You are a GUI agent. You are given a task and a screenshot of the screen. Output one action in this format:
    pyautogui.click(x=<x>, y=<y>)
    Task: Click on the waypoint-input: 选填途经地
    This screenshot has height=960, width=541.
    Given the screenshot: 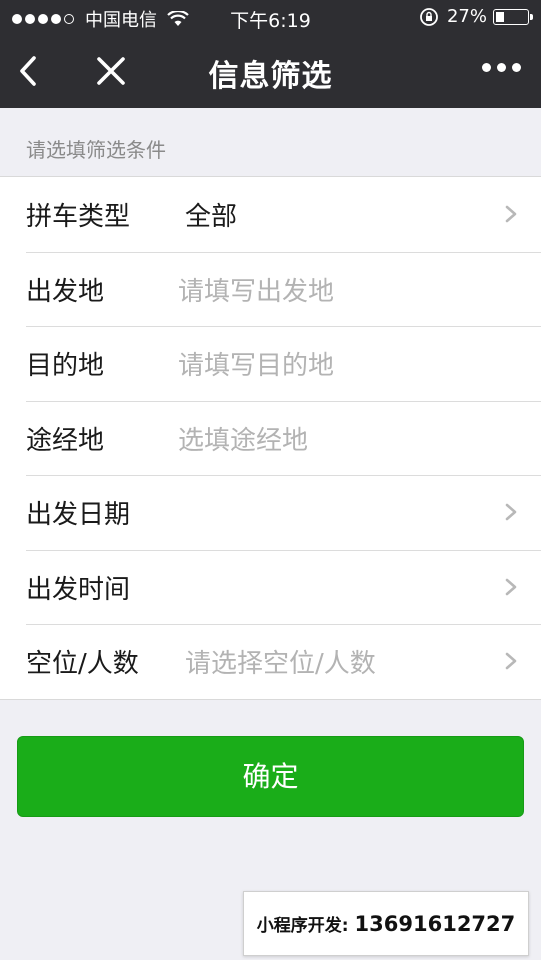 What is the action you would take?
    pyautogui.click(x=243, y=438)
    